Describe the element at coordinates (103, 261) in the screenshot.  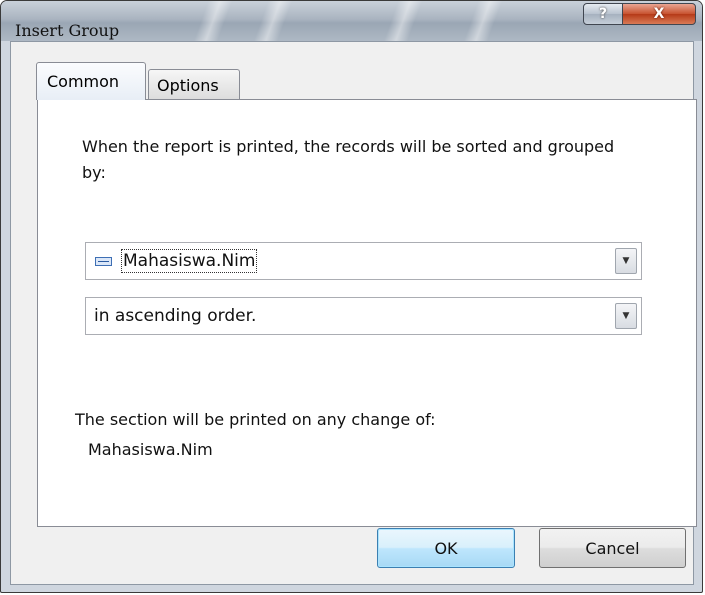
I see `database-field-icon` at that location.